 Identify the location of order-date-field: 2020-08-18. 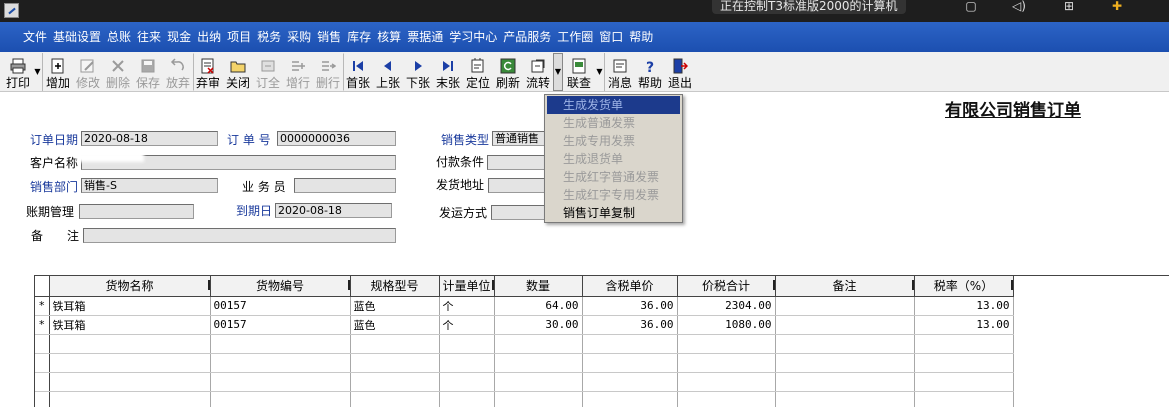
(149, 138).